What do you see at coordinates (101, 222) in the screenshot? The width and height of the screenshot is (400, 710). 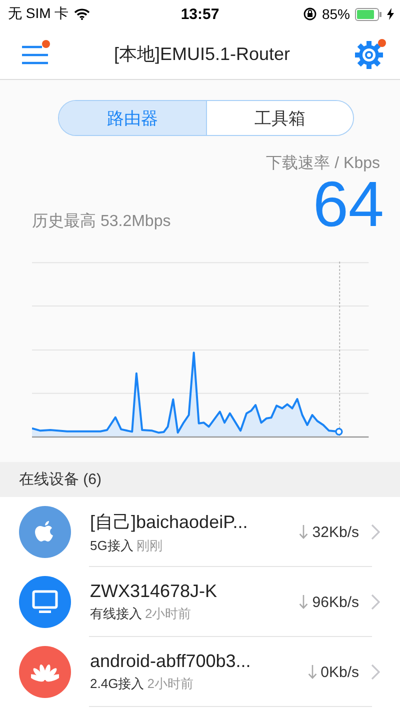 I see `history-peak-text: 历史最高 53.2Mbps` at bounding box center [101, 222].